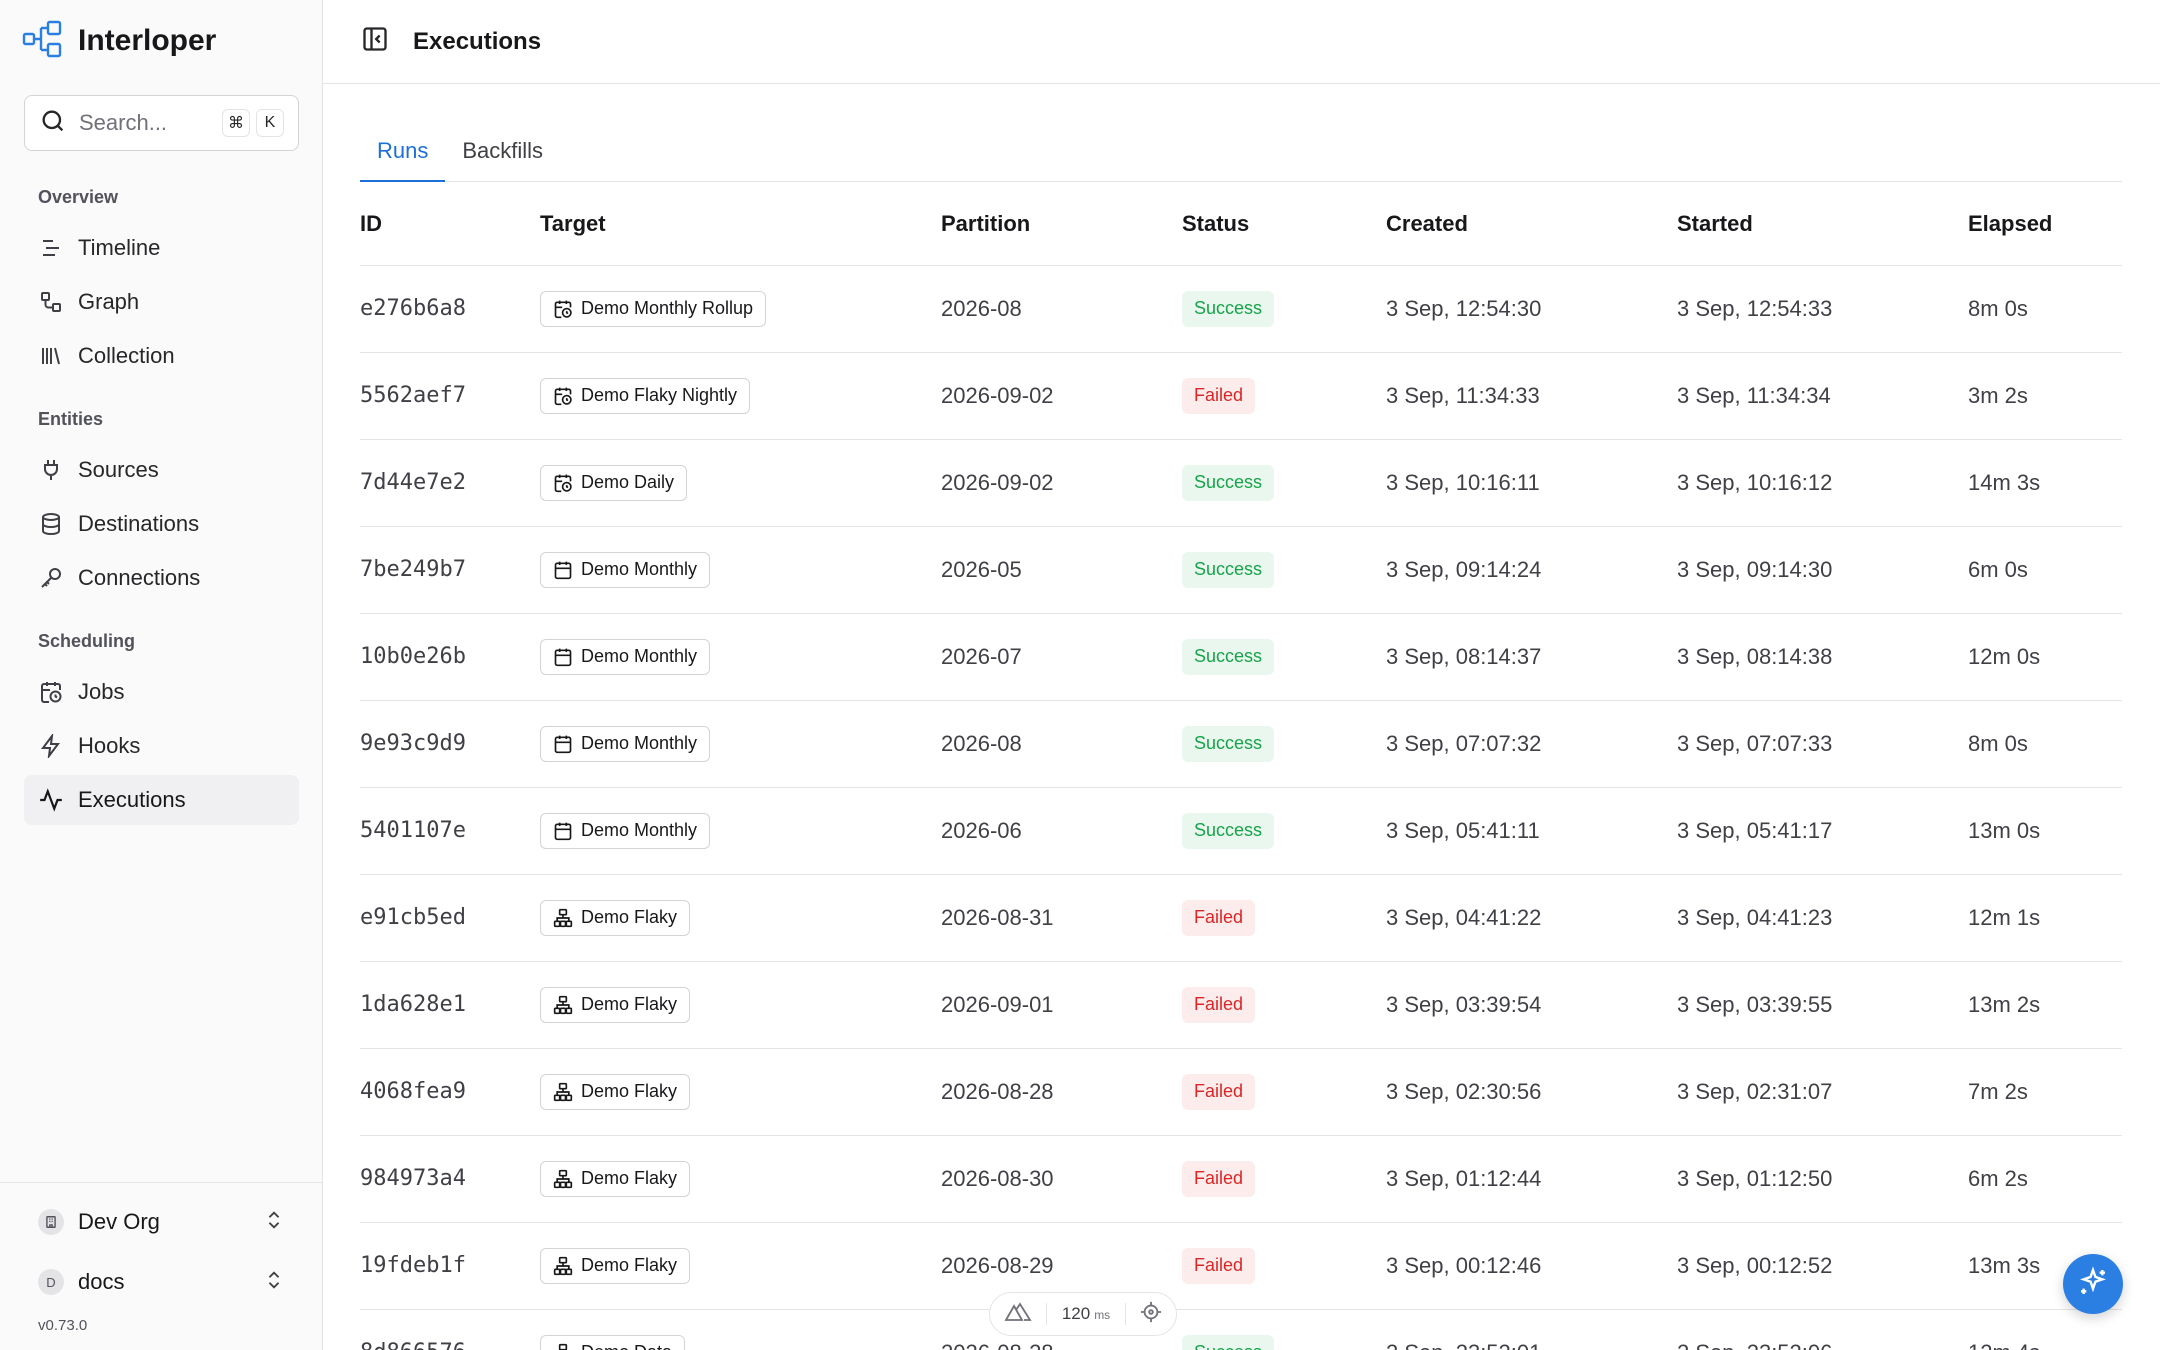 The image size is (2160, 1350). I want to click on run-id: 5401107e, so click(450, 831).